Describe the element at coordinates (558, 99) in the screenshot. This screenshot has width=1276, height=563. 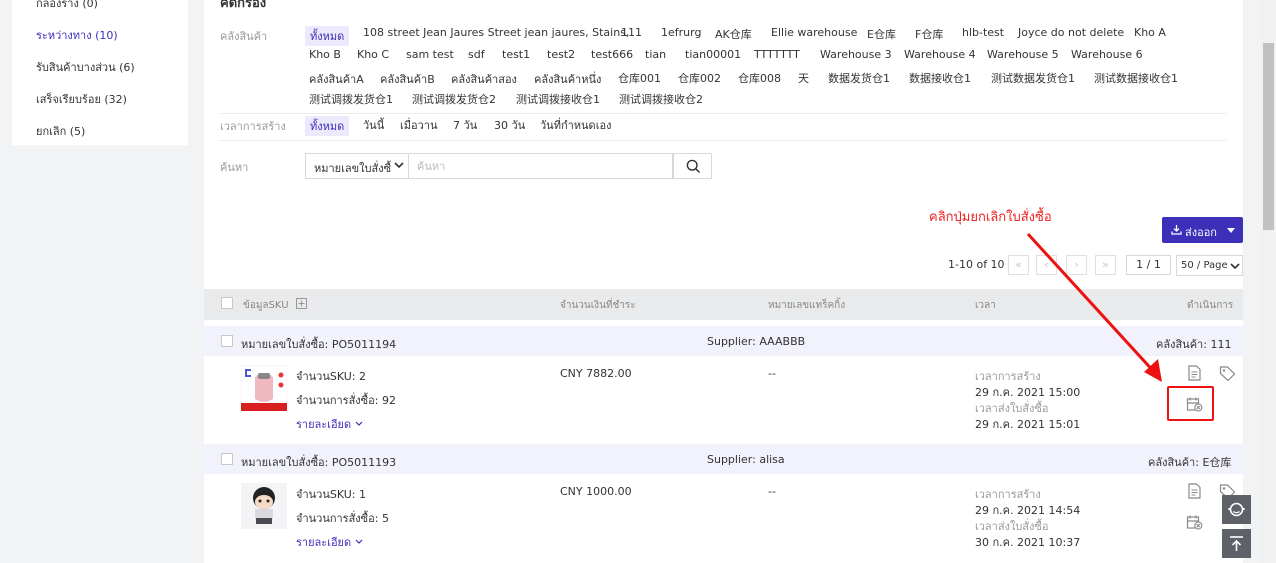
I see `warehouse-option: 测试调拨接收仓1` at that location.